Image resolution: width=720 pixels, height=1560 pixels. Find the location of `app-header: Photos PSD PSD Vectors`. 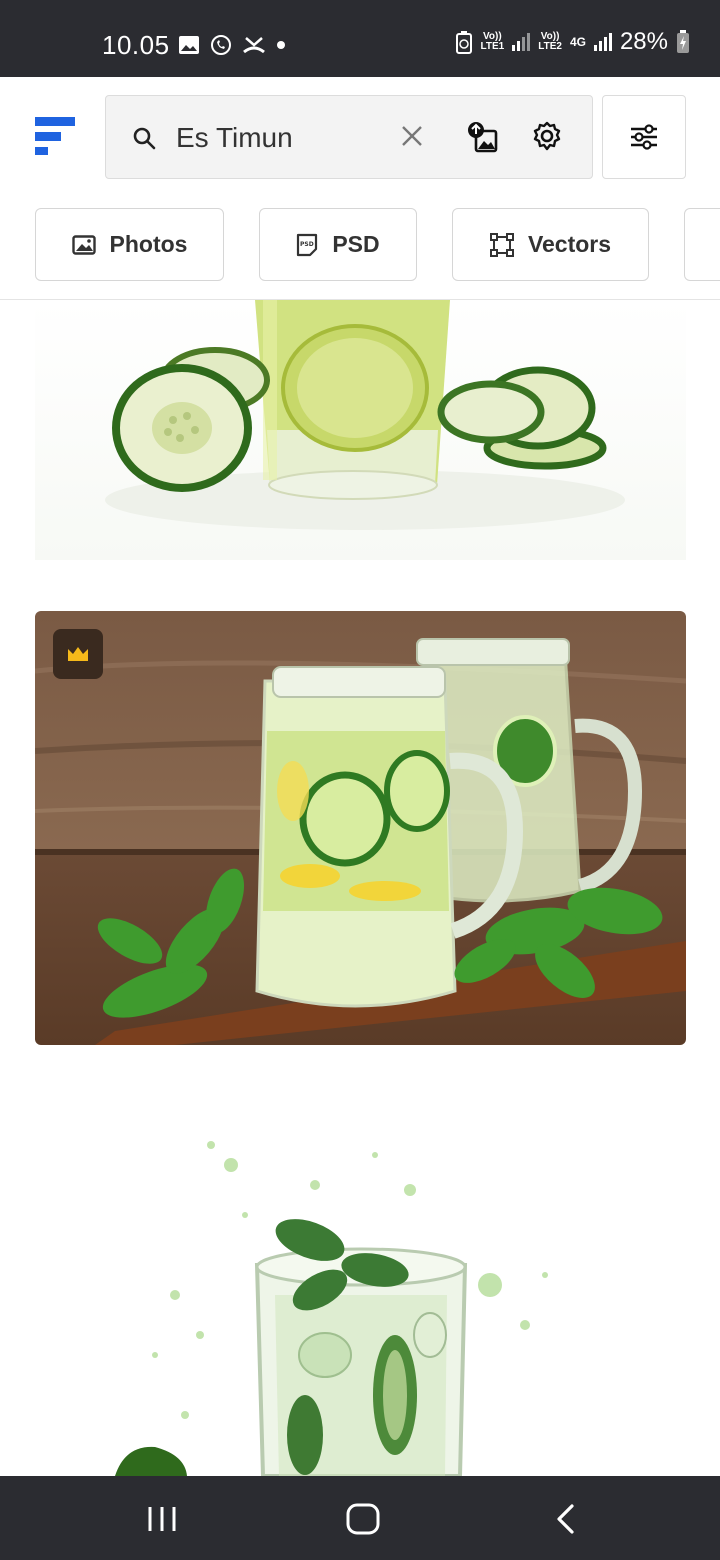

app-header: Photos PSD PSD Vectors is located at coordinates (360, 188).